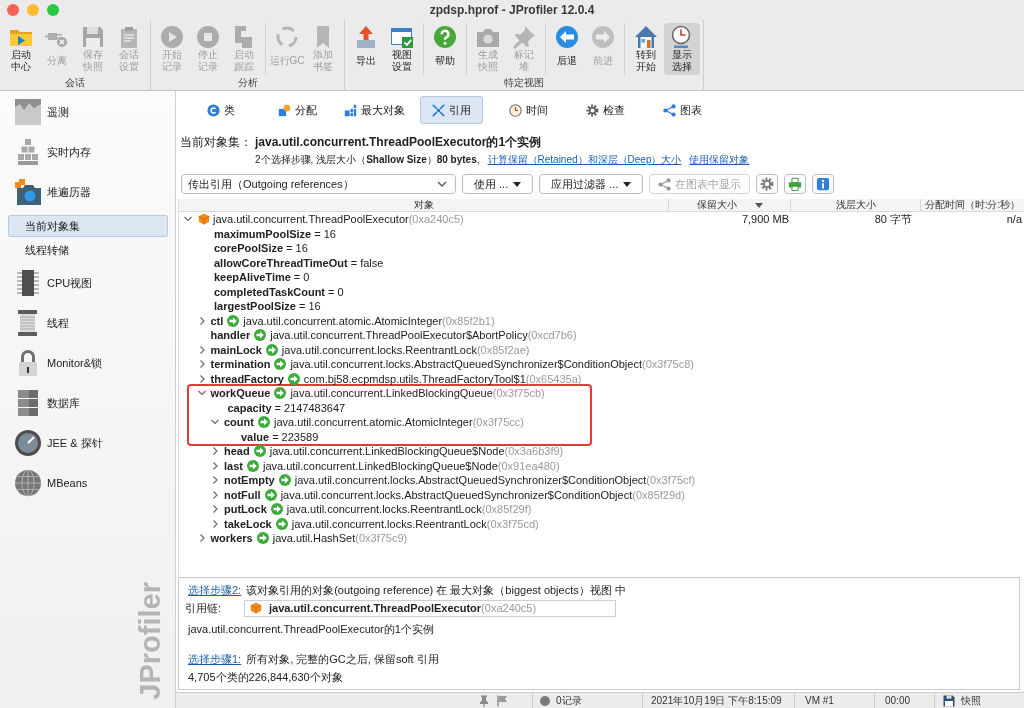  I want to click on sort-descending-icon, so click(758, 205).